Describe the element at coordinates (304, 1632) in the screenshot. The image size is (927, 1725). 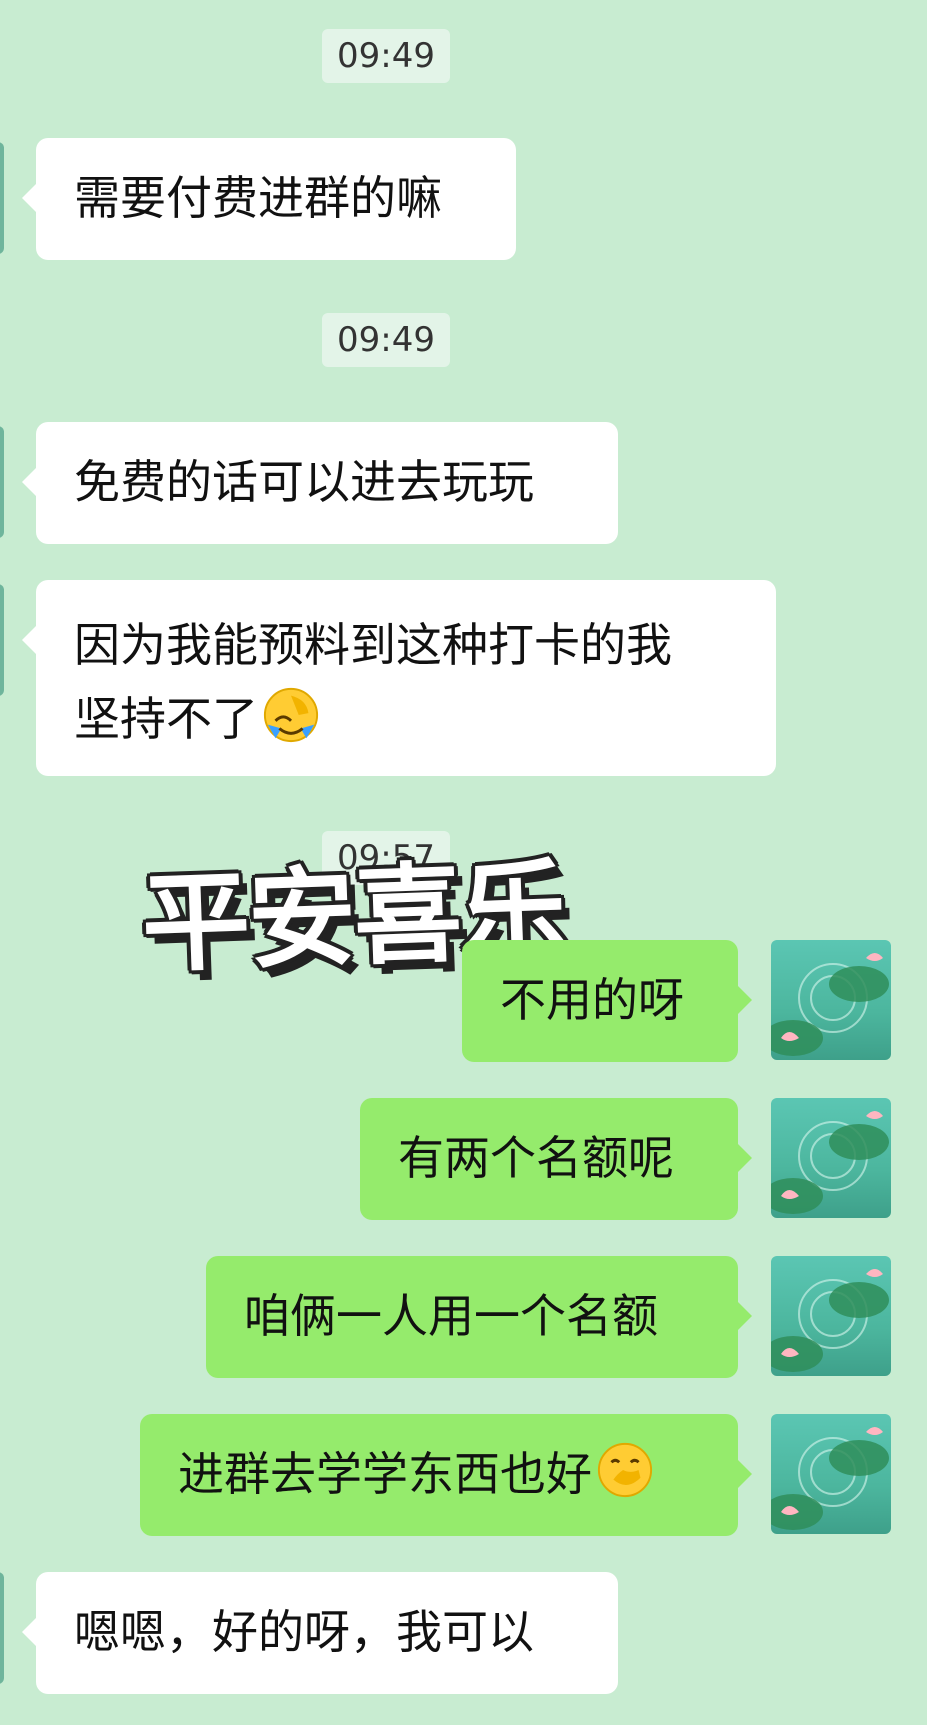
I see `message-text: 嗯嗯，好的呀，我可以` at that location.